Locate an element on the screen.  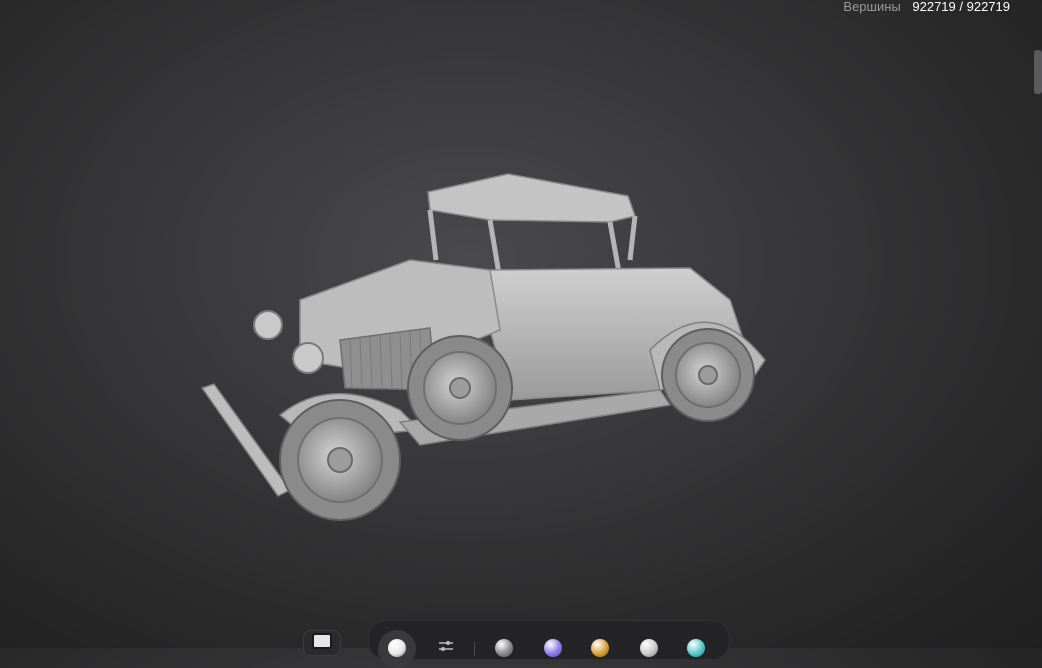
wheel-front-left is located at coordinates (340, 460).